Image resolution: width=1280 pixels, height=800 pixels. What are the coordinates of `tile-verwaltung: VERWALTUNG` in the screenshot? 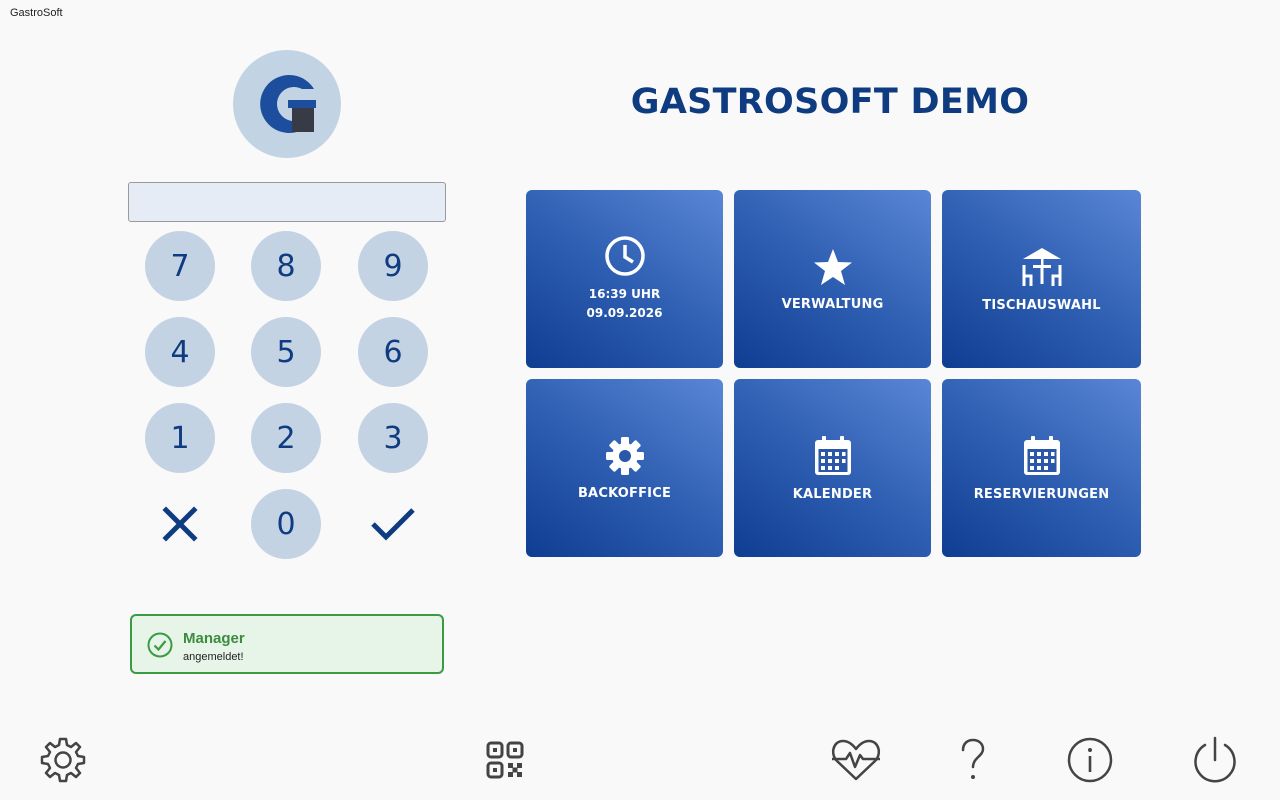 It's located at (832, 279).